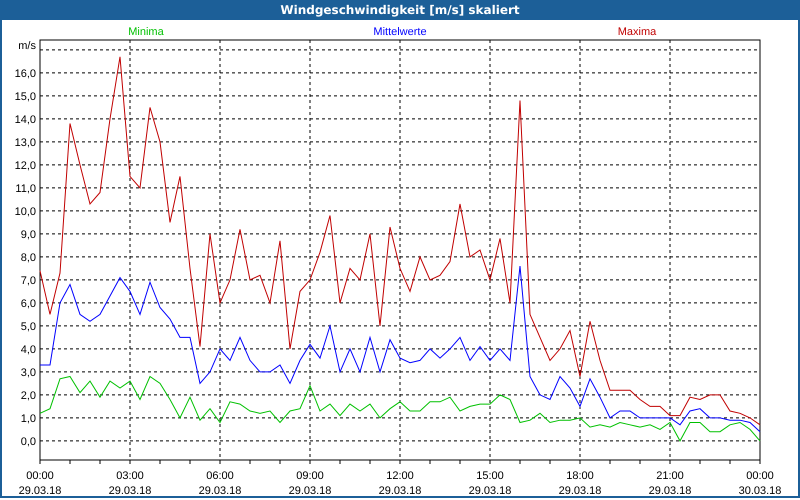  Describe the element at coordinates (146, 32) in the screenshot. I see `legend-label: Minima` at that location.